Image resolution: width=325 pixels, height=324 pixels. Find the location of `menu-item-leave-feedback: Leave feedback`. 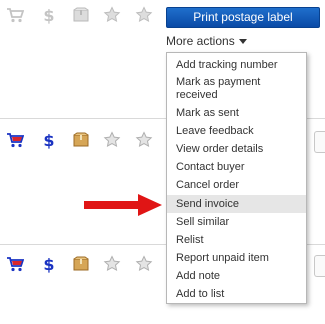

menu-item-leave-feedback: Leave feedback is located at coordinates (236, 131).